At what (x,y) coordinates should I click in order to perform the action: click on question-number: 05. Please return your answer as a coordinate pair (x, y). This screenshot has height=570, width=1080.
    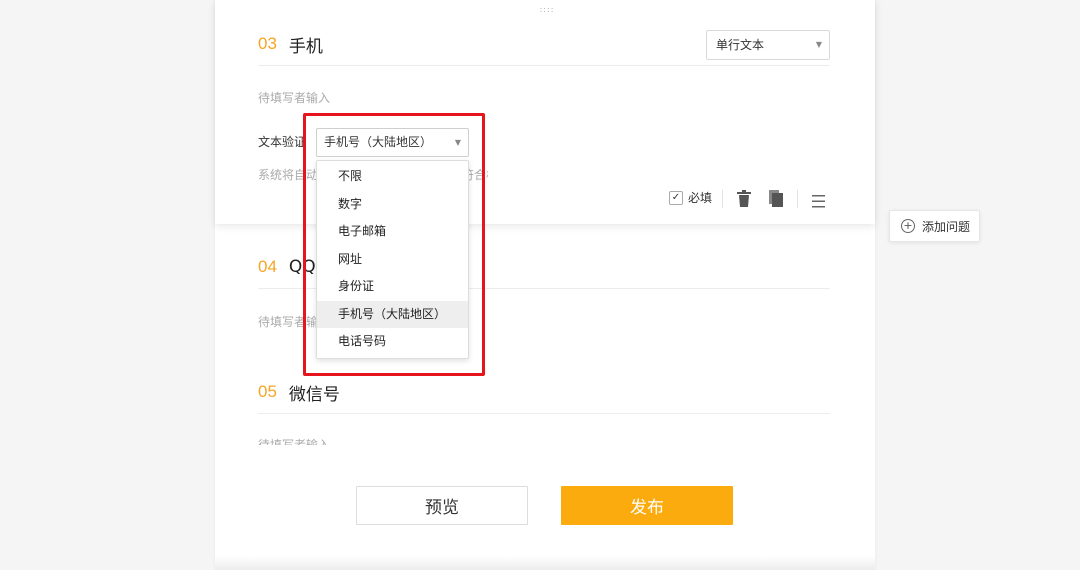
    Looking at the image, I should click on (267, 391).